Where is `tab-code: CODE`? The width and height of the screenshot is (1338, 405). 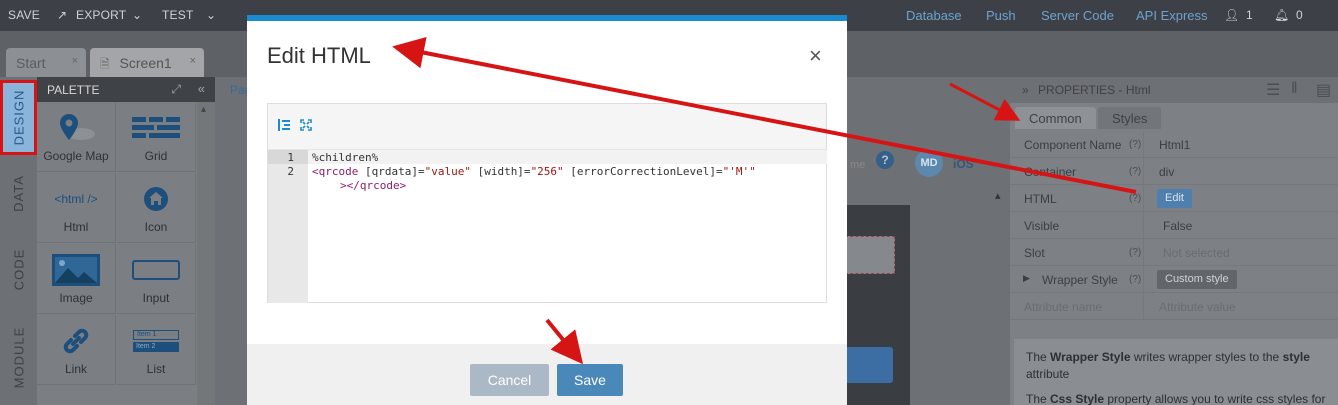
tab-code: CODE is located at coordinates (18, 269).